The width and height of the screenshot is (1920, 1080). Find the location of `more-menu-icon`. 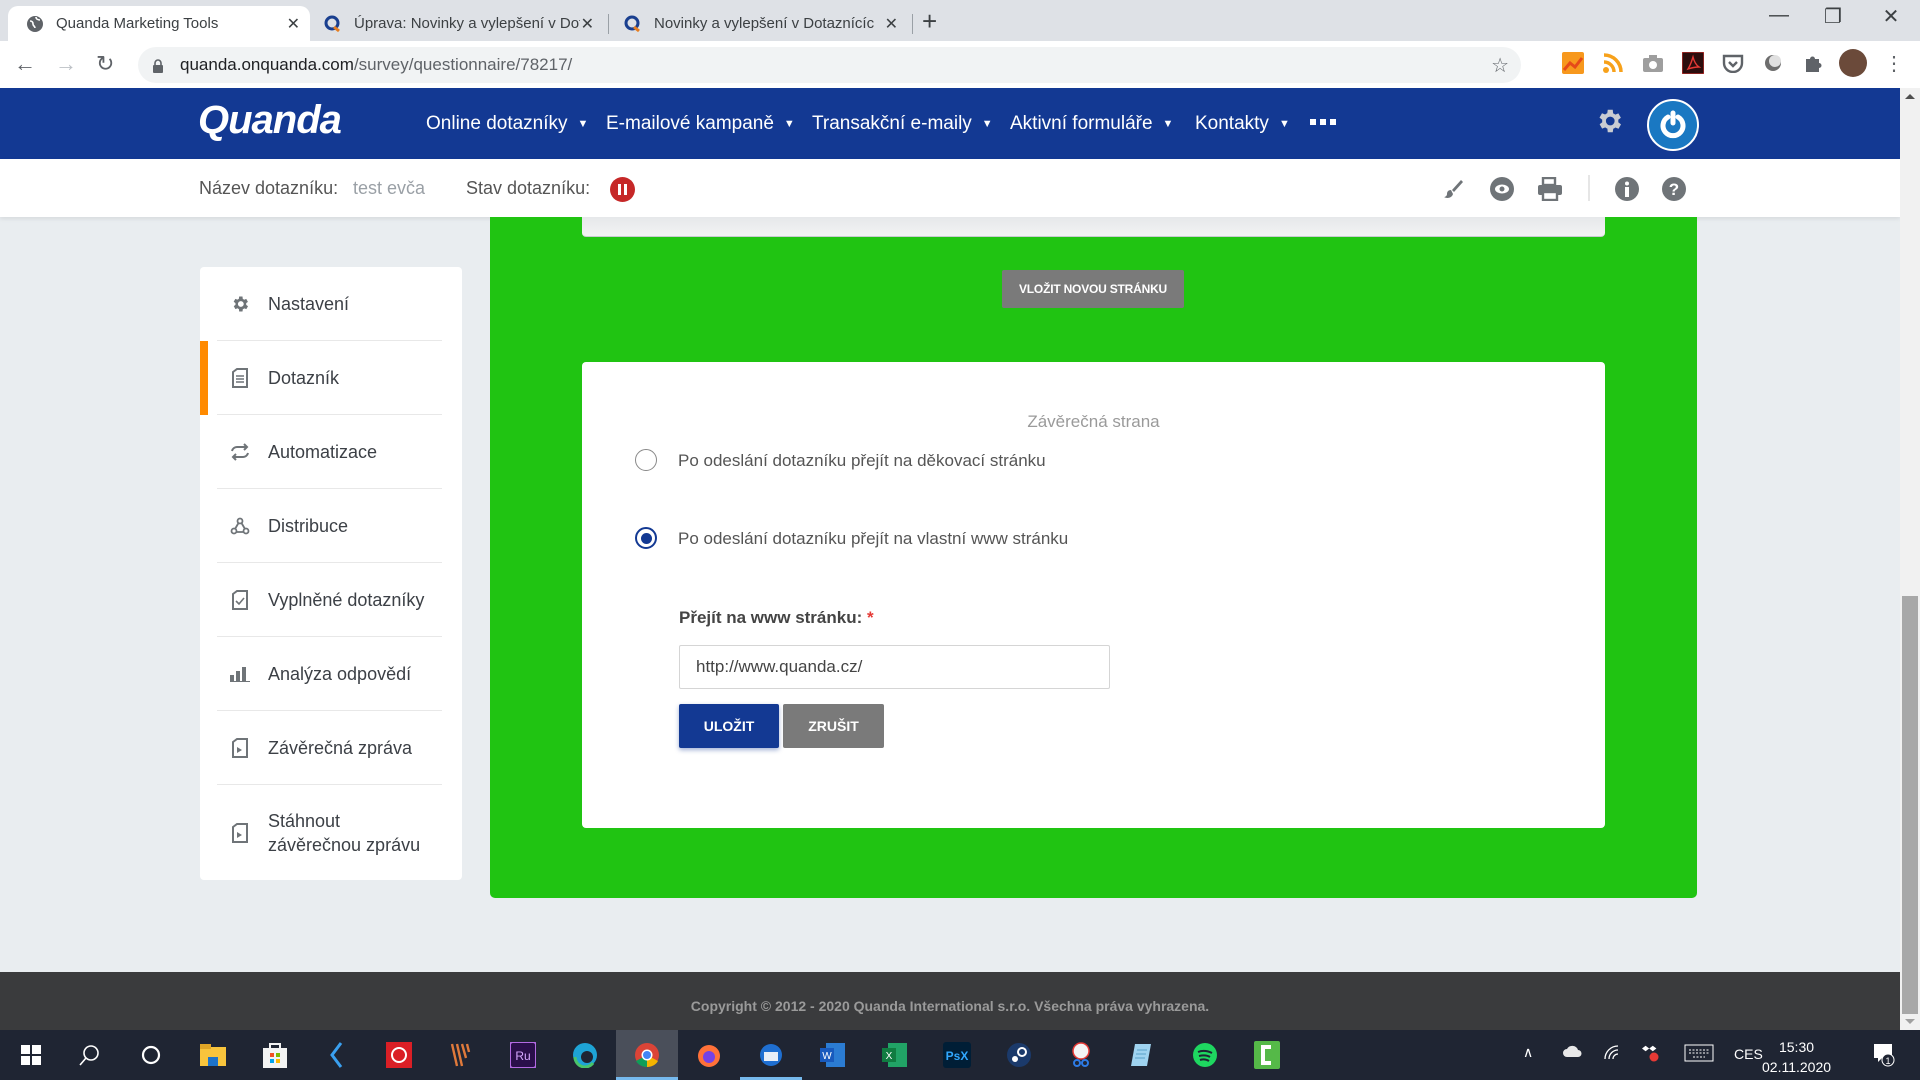

more-menu-icon is located at coordinates (1323, 122).